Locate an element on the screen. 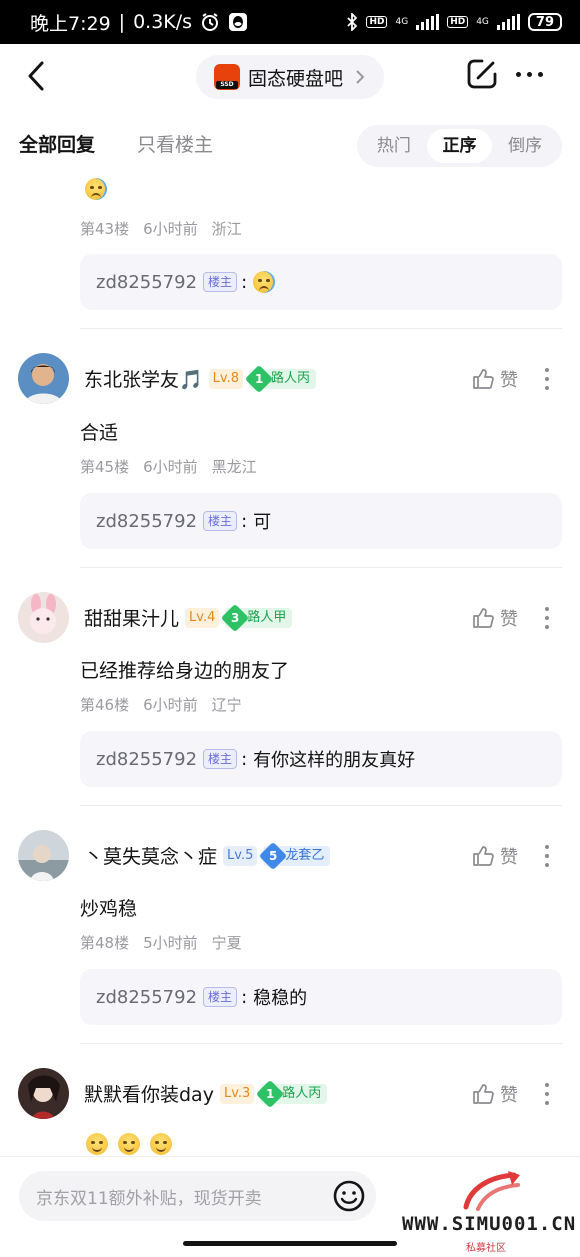  battery-level: 79 is located at coordinates (544, 22).